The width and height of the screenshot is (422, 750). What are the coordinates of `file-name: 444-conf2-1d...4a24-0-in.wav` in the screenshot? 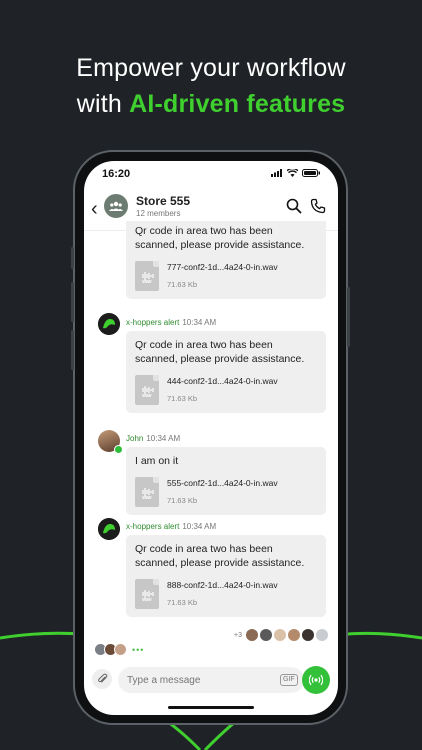 It's located at (222, 381).